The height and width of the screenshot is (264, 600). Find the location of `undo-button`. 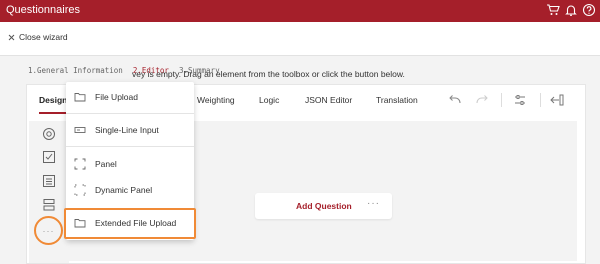

undo-button is located at coordinates (455, 100).